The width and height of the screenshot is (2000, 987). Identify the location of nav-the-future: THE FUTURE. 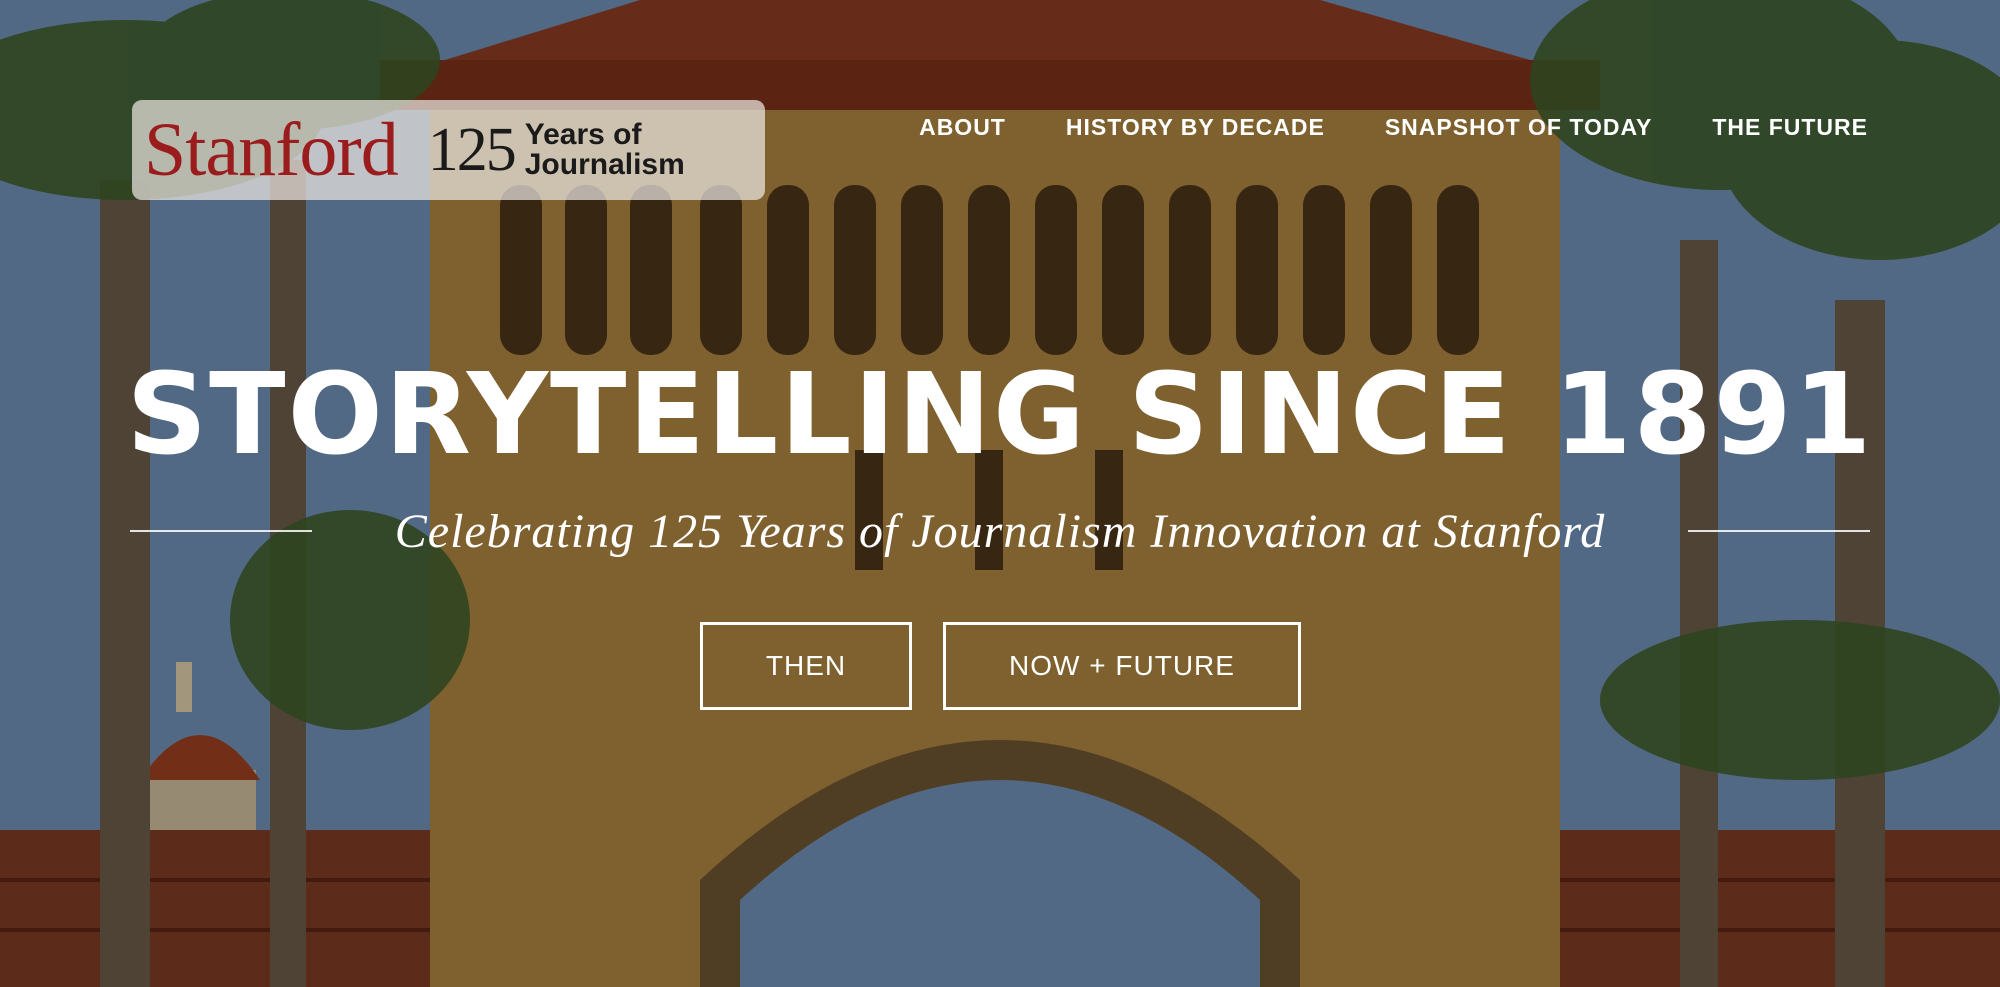
(1790, 127).